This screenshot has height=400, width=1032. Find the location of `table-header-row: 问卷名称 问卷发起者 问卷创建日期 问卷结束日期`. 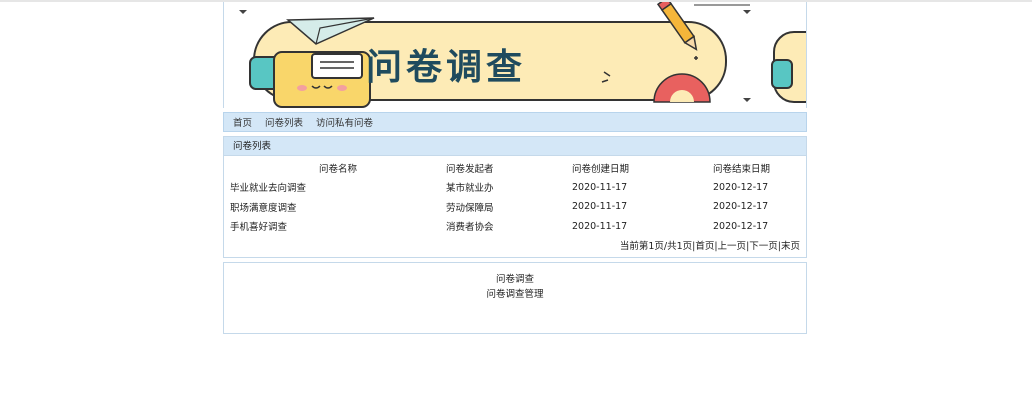

table-header-row: 问卷名称 问卷发起者 问卷创建日期 问卷结束日期 is located at coordinates (515, 168).